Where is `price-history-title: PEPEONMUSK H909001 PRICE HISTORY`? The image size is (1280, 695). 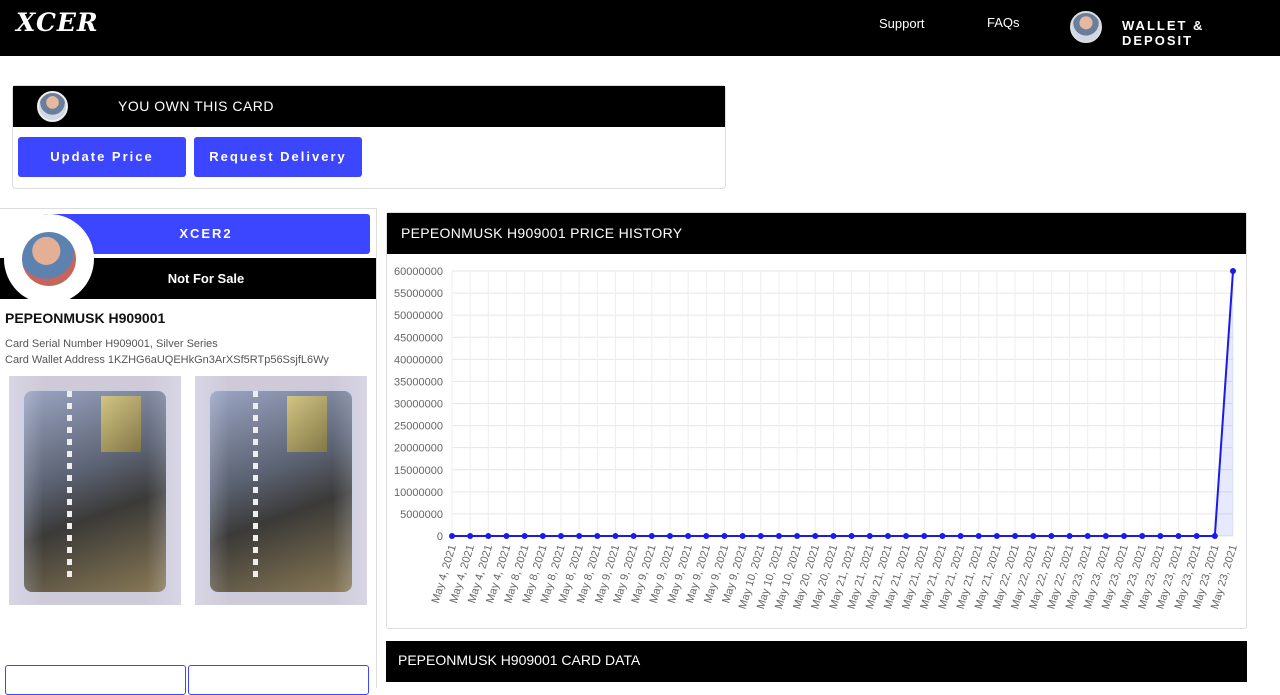
price-history-title: PEPEONMUSK H909001 PRICE HISTORY is located at coordinates (816, 233).